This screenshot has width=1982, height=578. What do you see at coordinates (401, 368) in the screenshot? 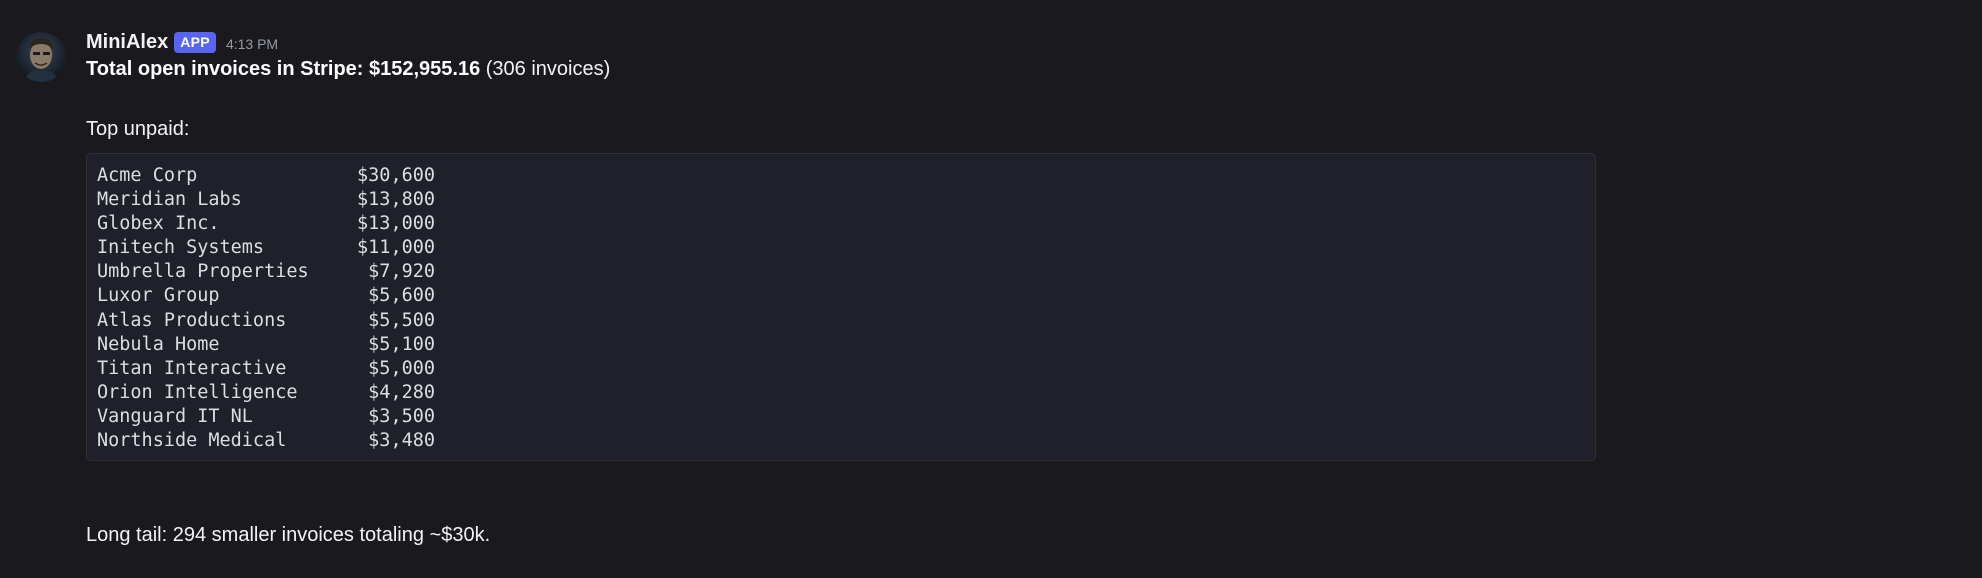
I see `invoice-amount: $5,000` at bounding box center [401, 368].